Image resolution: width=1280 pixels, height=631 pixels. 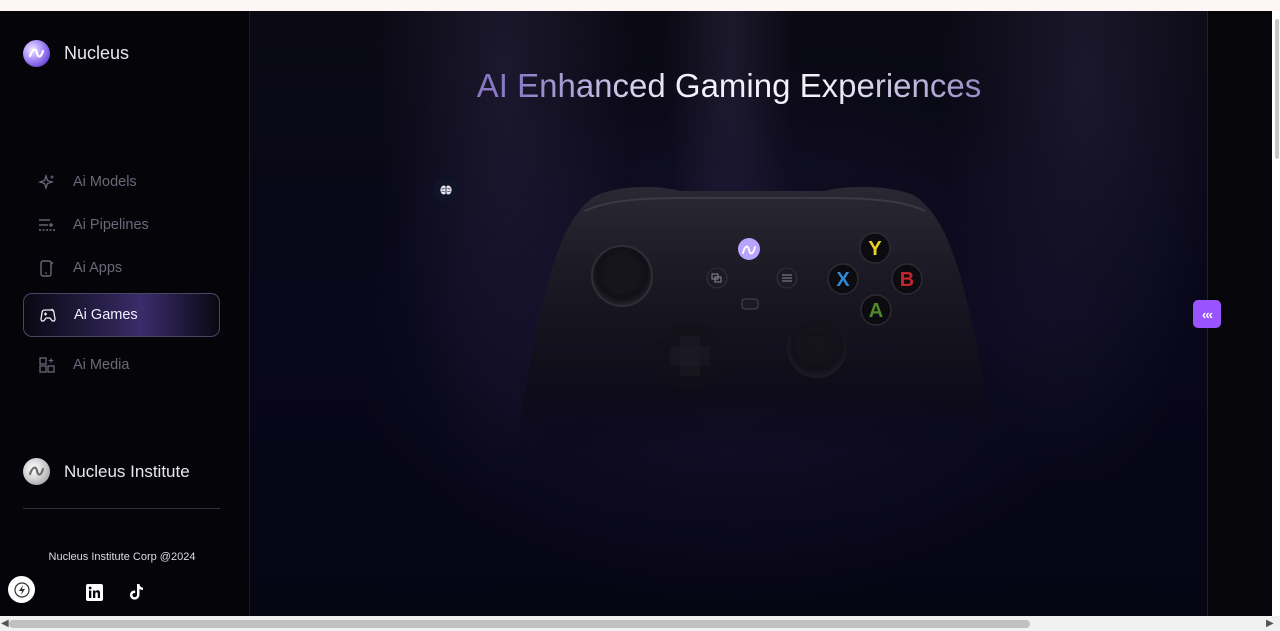 I want to click on phone-apps-icon, so click(x=47, y=268).